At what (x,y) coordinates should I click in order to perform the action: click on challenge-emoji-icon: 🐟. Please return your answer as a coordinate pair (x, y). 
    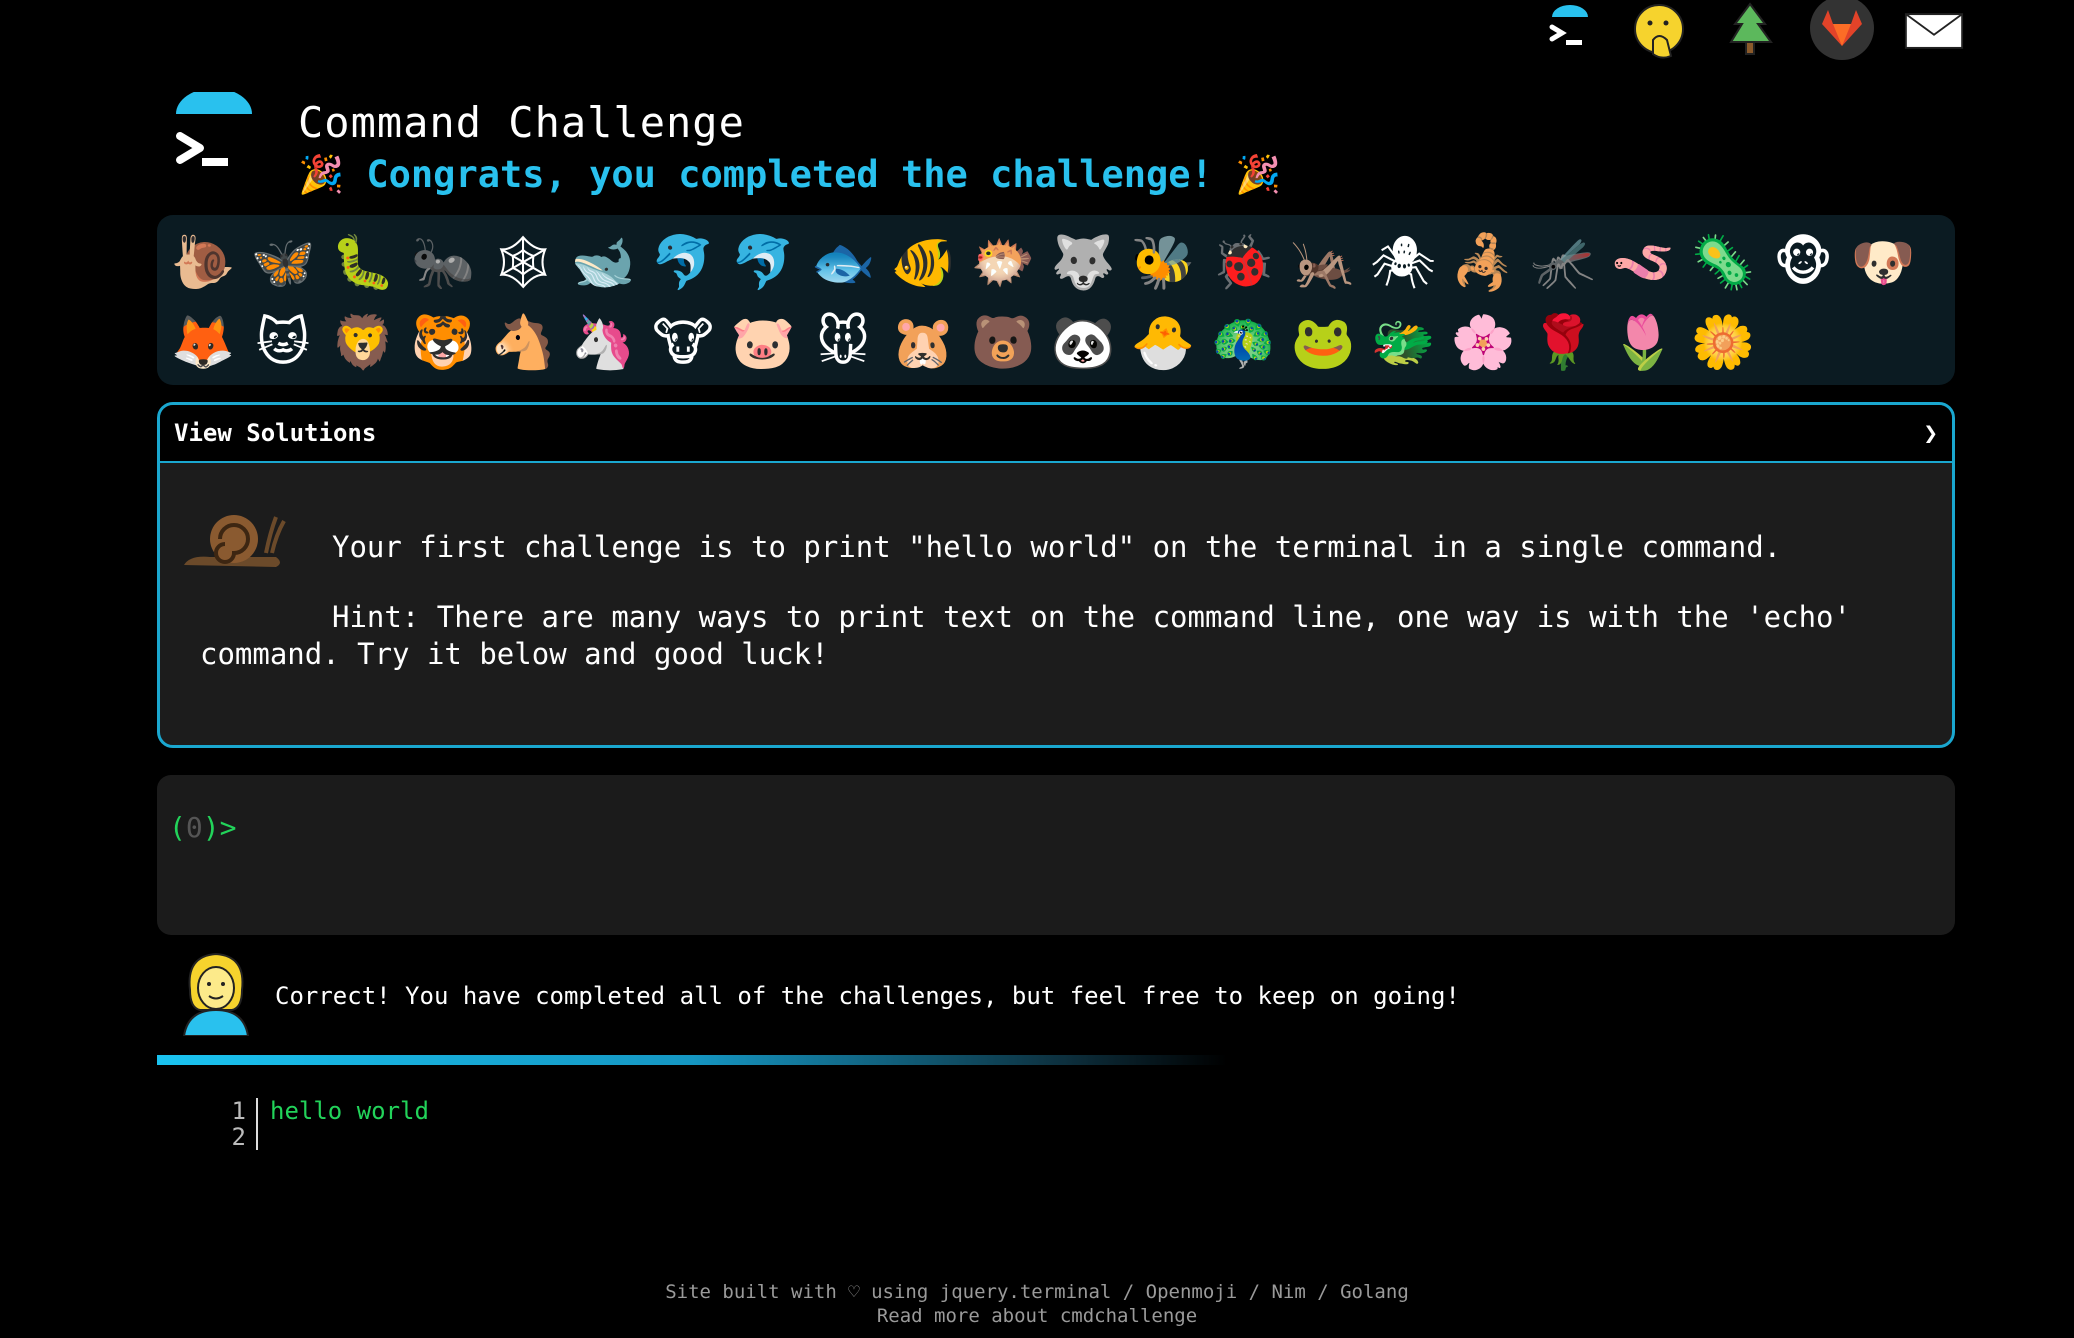
    Looking at the image, I should click on (843, 263).